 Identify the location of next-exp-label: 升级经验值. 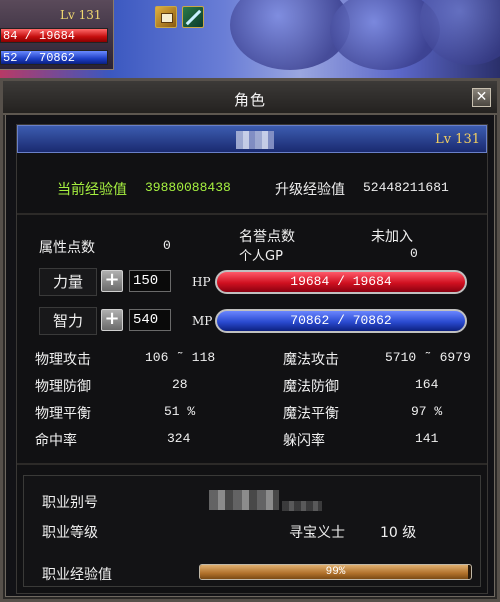
(310, 190).